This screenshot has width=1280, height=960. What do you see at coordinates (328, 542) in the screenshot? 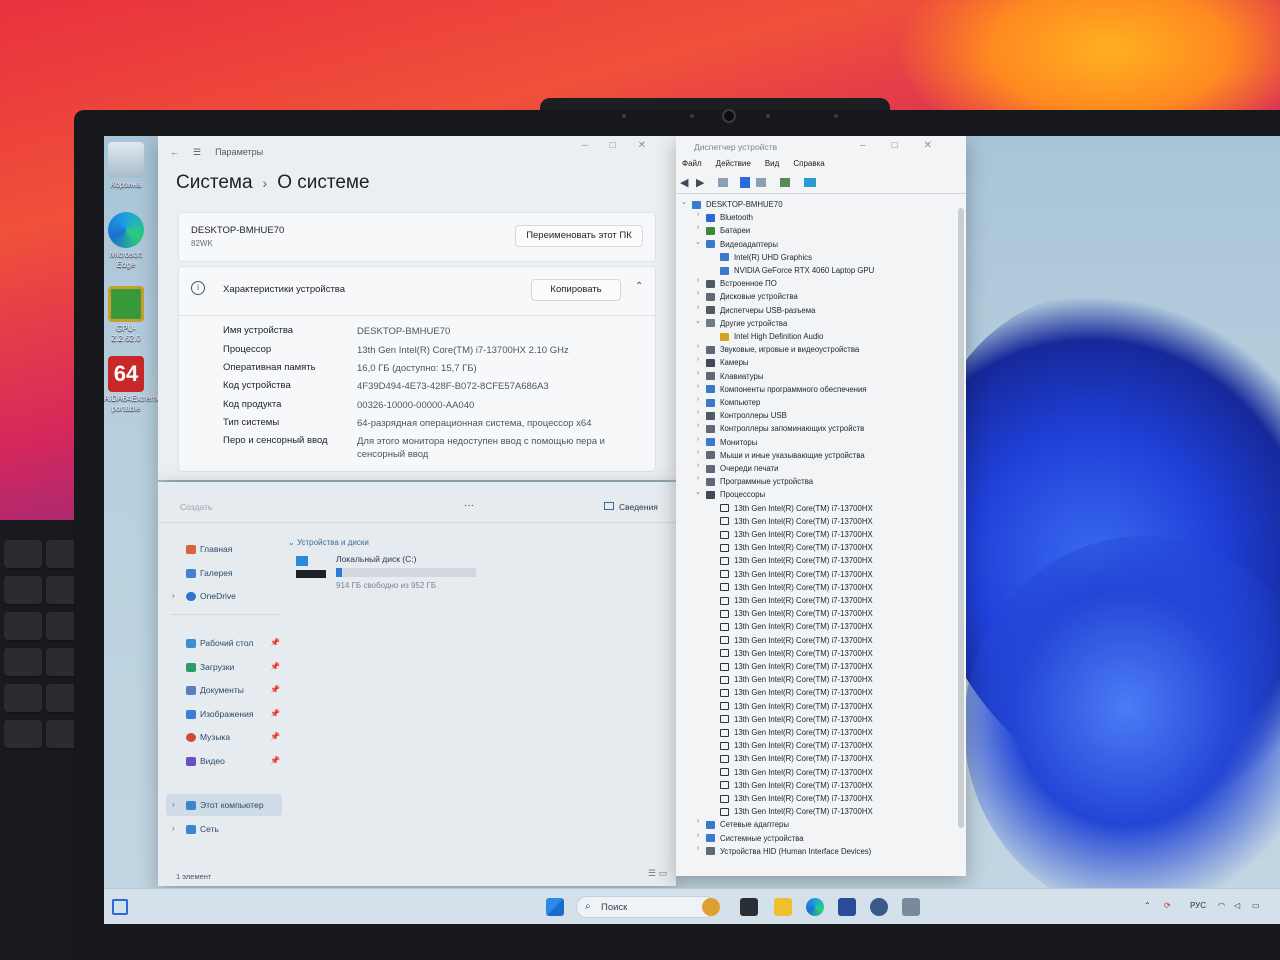
I see `section-header: ⌄ Устройства и диски` at bounding box center [328, 542].